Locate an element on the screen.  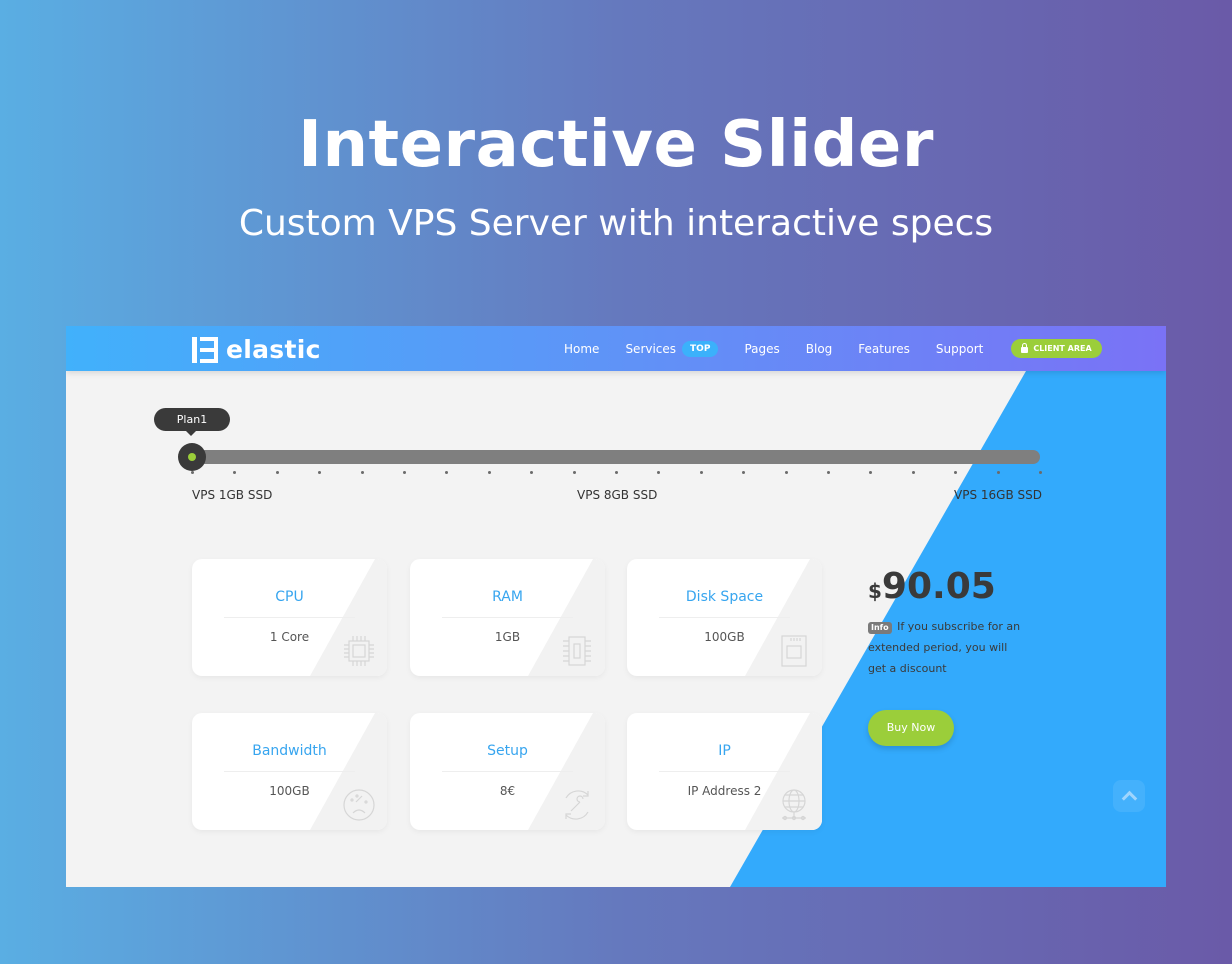
spec-card-ram: RAM 1GB is located at coordinates (507, 617).